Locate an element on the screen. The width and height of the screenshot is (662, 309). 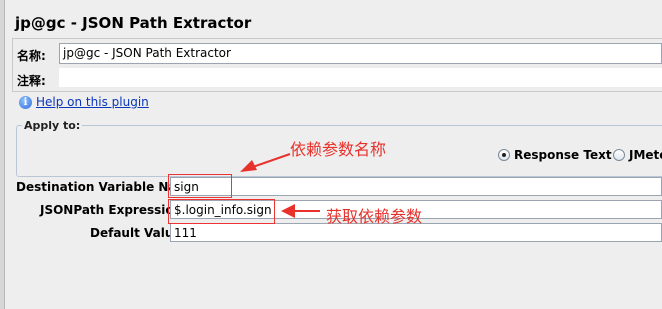
arrow-head-var-name is located at coordinates (248, 166).